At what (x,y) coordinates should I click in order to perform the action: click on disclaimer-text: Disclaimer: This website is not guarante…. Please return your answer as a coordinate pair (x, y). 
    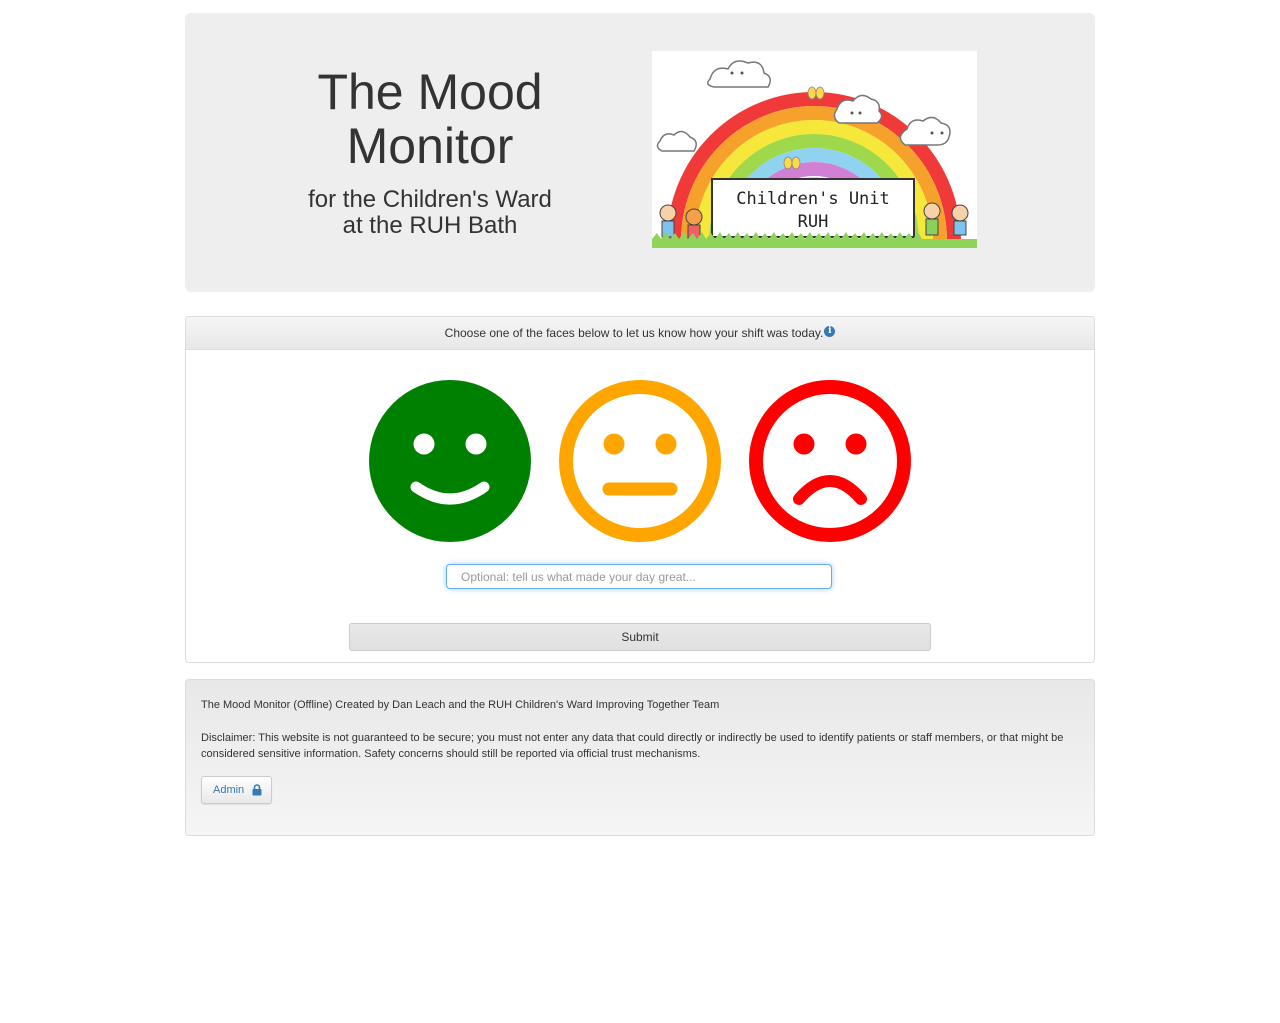
    Looking at the image, I should click on (632, 746).